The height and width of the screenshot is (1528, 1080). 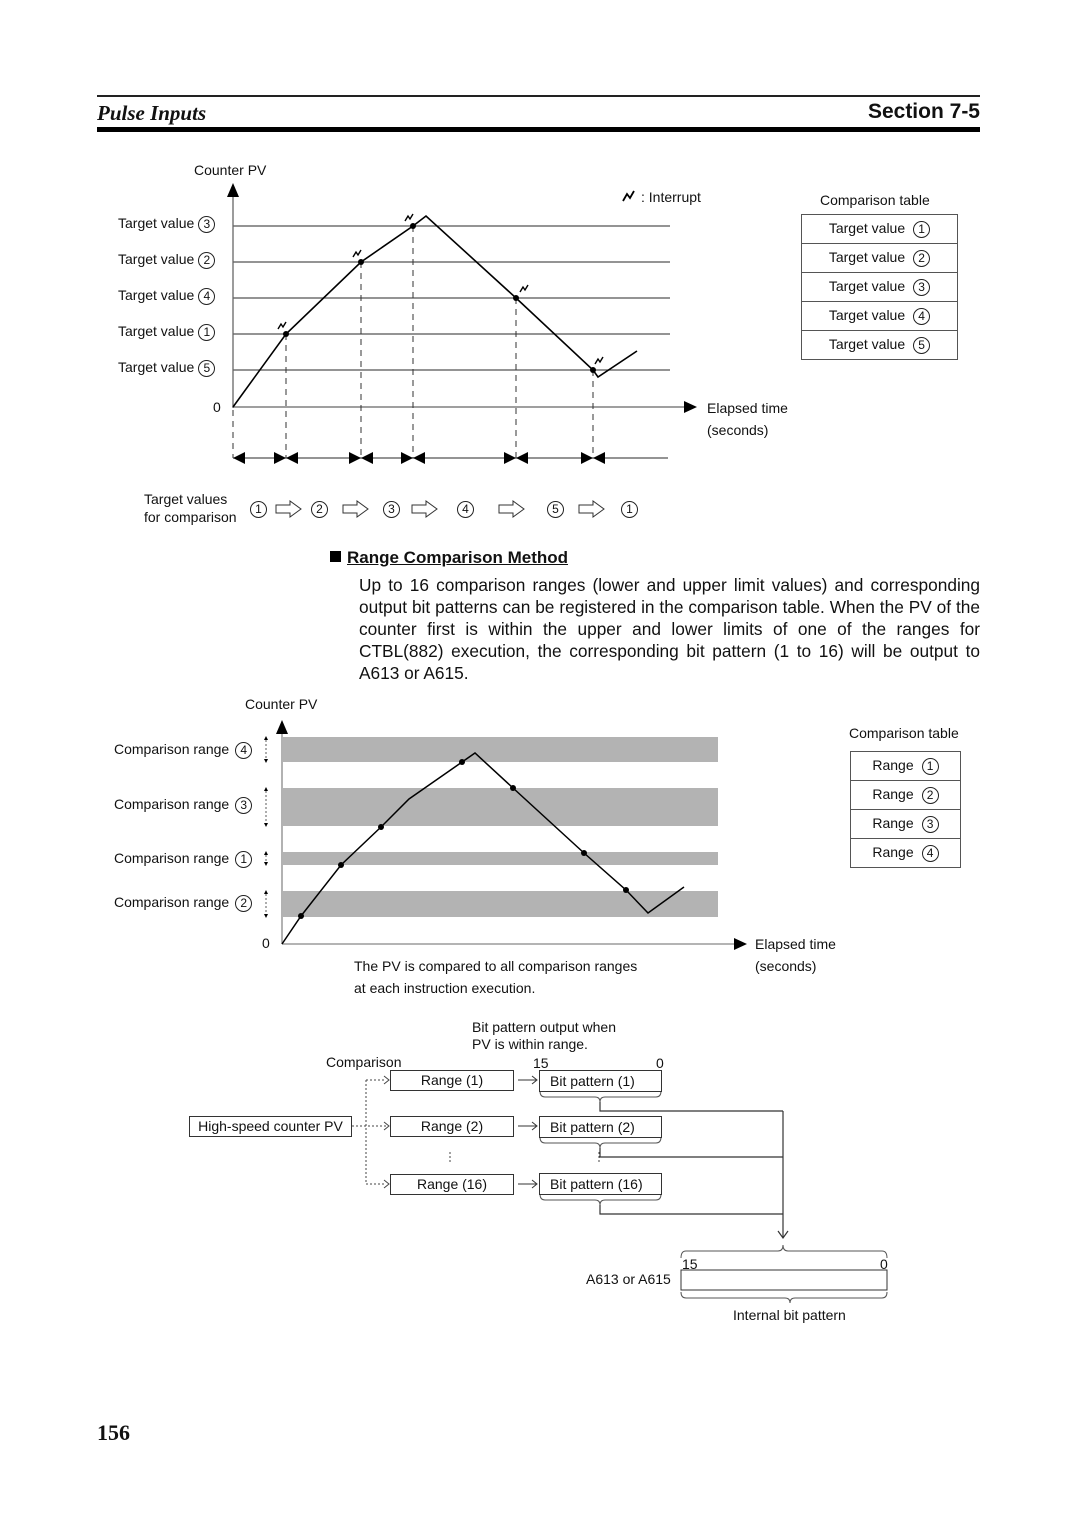 I want to click on page-number: 156, so click(x=113, y=1432).